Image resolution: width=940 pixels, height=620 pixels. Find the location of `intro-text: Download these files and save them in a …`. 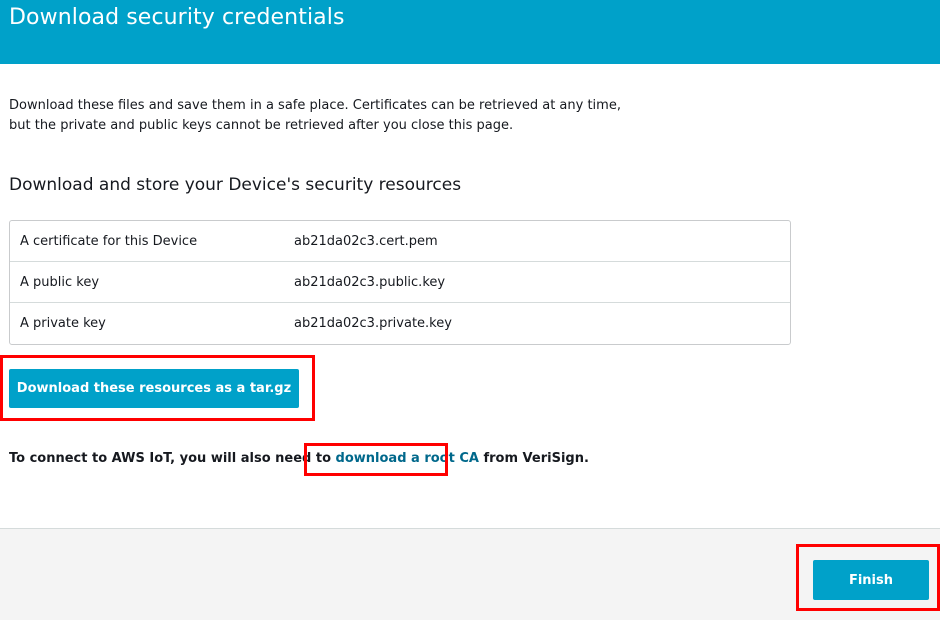

intro-text: Download these files and save them in a … is located at coordinates (319, 116).